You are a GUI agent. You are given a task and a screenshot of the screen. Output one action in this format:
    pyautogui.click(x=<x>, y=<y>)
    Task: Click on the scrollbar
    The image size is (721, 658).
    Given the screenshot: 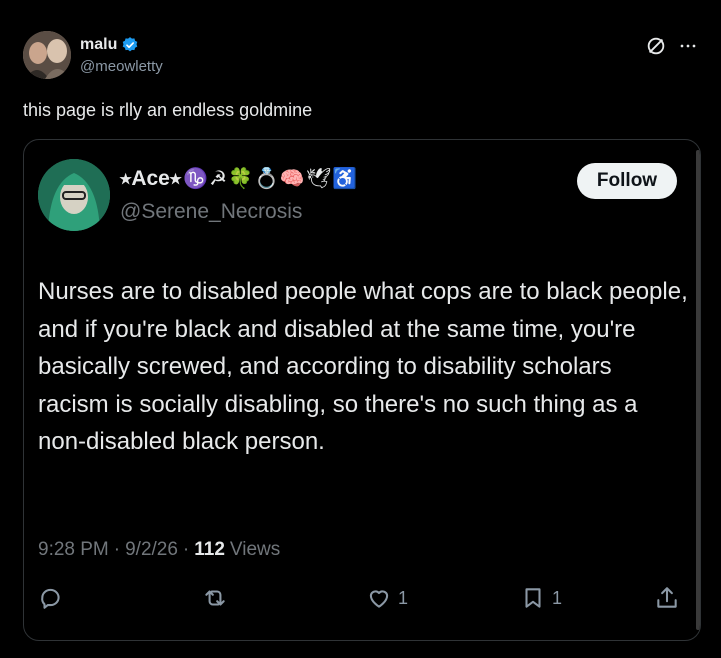 What is the action you would take?
    pyautogui.click(x=698, y=390)
    